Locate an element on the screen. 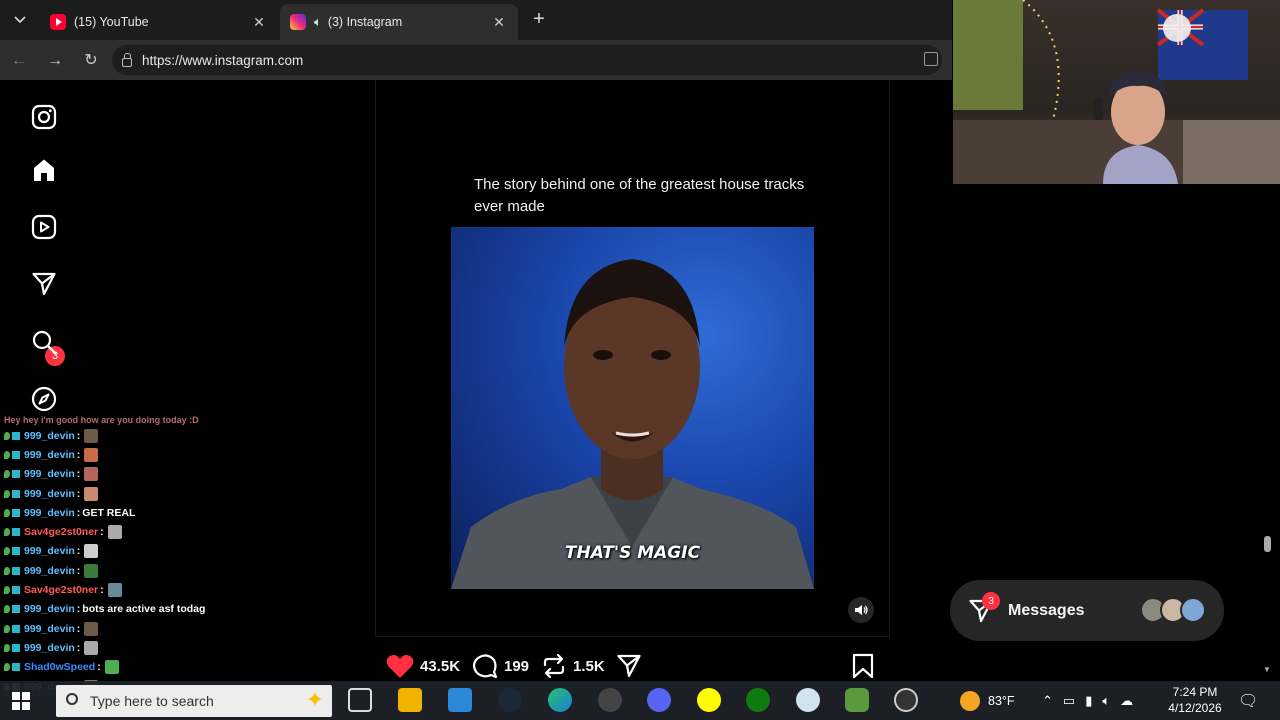  instagram-logo-icon is located at coordinates (44, 117).